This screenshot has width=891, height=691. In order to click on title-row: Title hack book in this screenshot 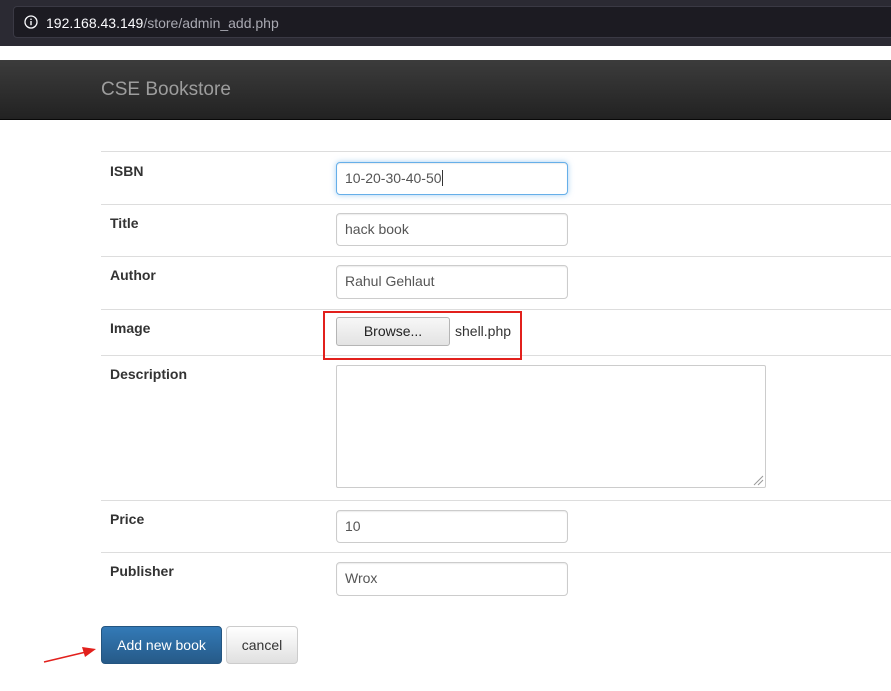, I will do `click(496, 230)`.